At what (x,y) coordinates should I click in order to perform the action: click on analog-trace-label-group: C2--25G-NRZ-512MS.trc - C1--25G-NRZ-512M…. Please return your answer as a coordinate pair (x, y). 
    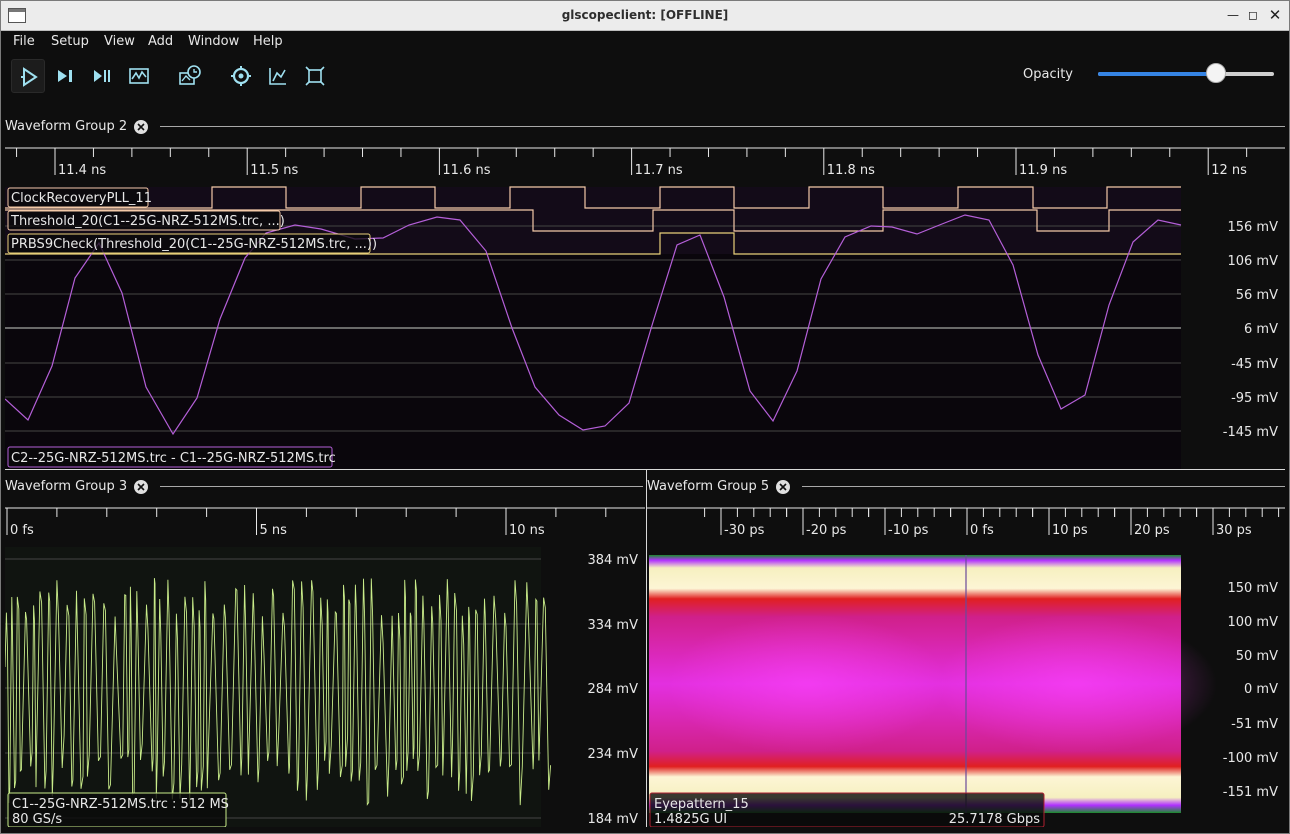
    Looking at the image, I should click on (171, 457).